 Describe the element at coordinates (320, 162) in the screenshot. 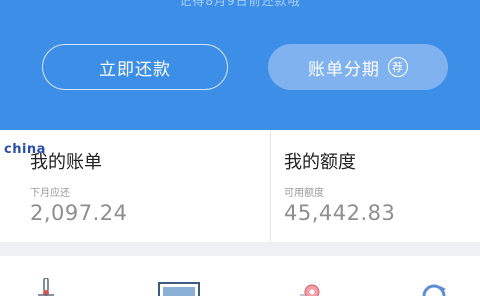

I see `my-credit-title: 我的额度` at that location.